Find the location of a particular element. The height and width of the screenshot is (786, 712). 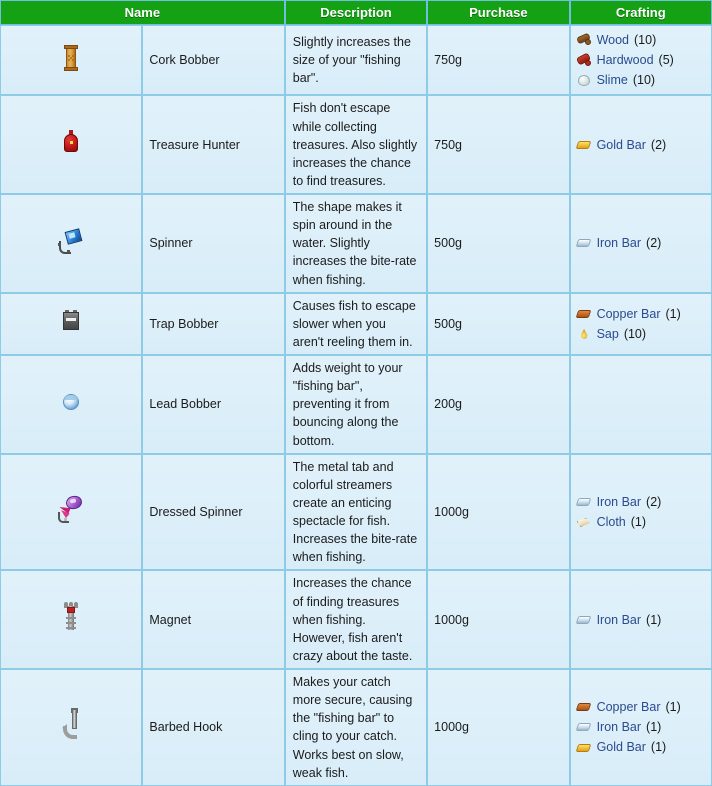

dressed-spinner-sprite is located at coordinates (71, 510).